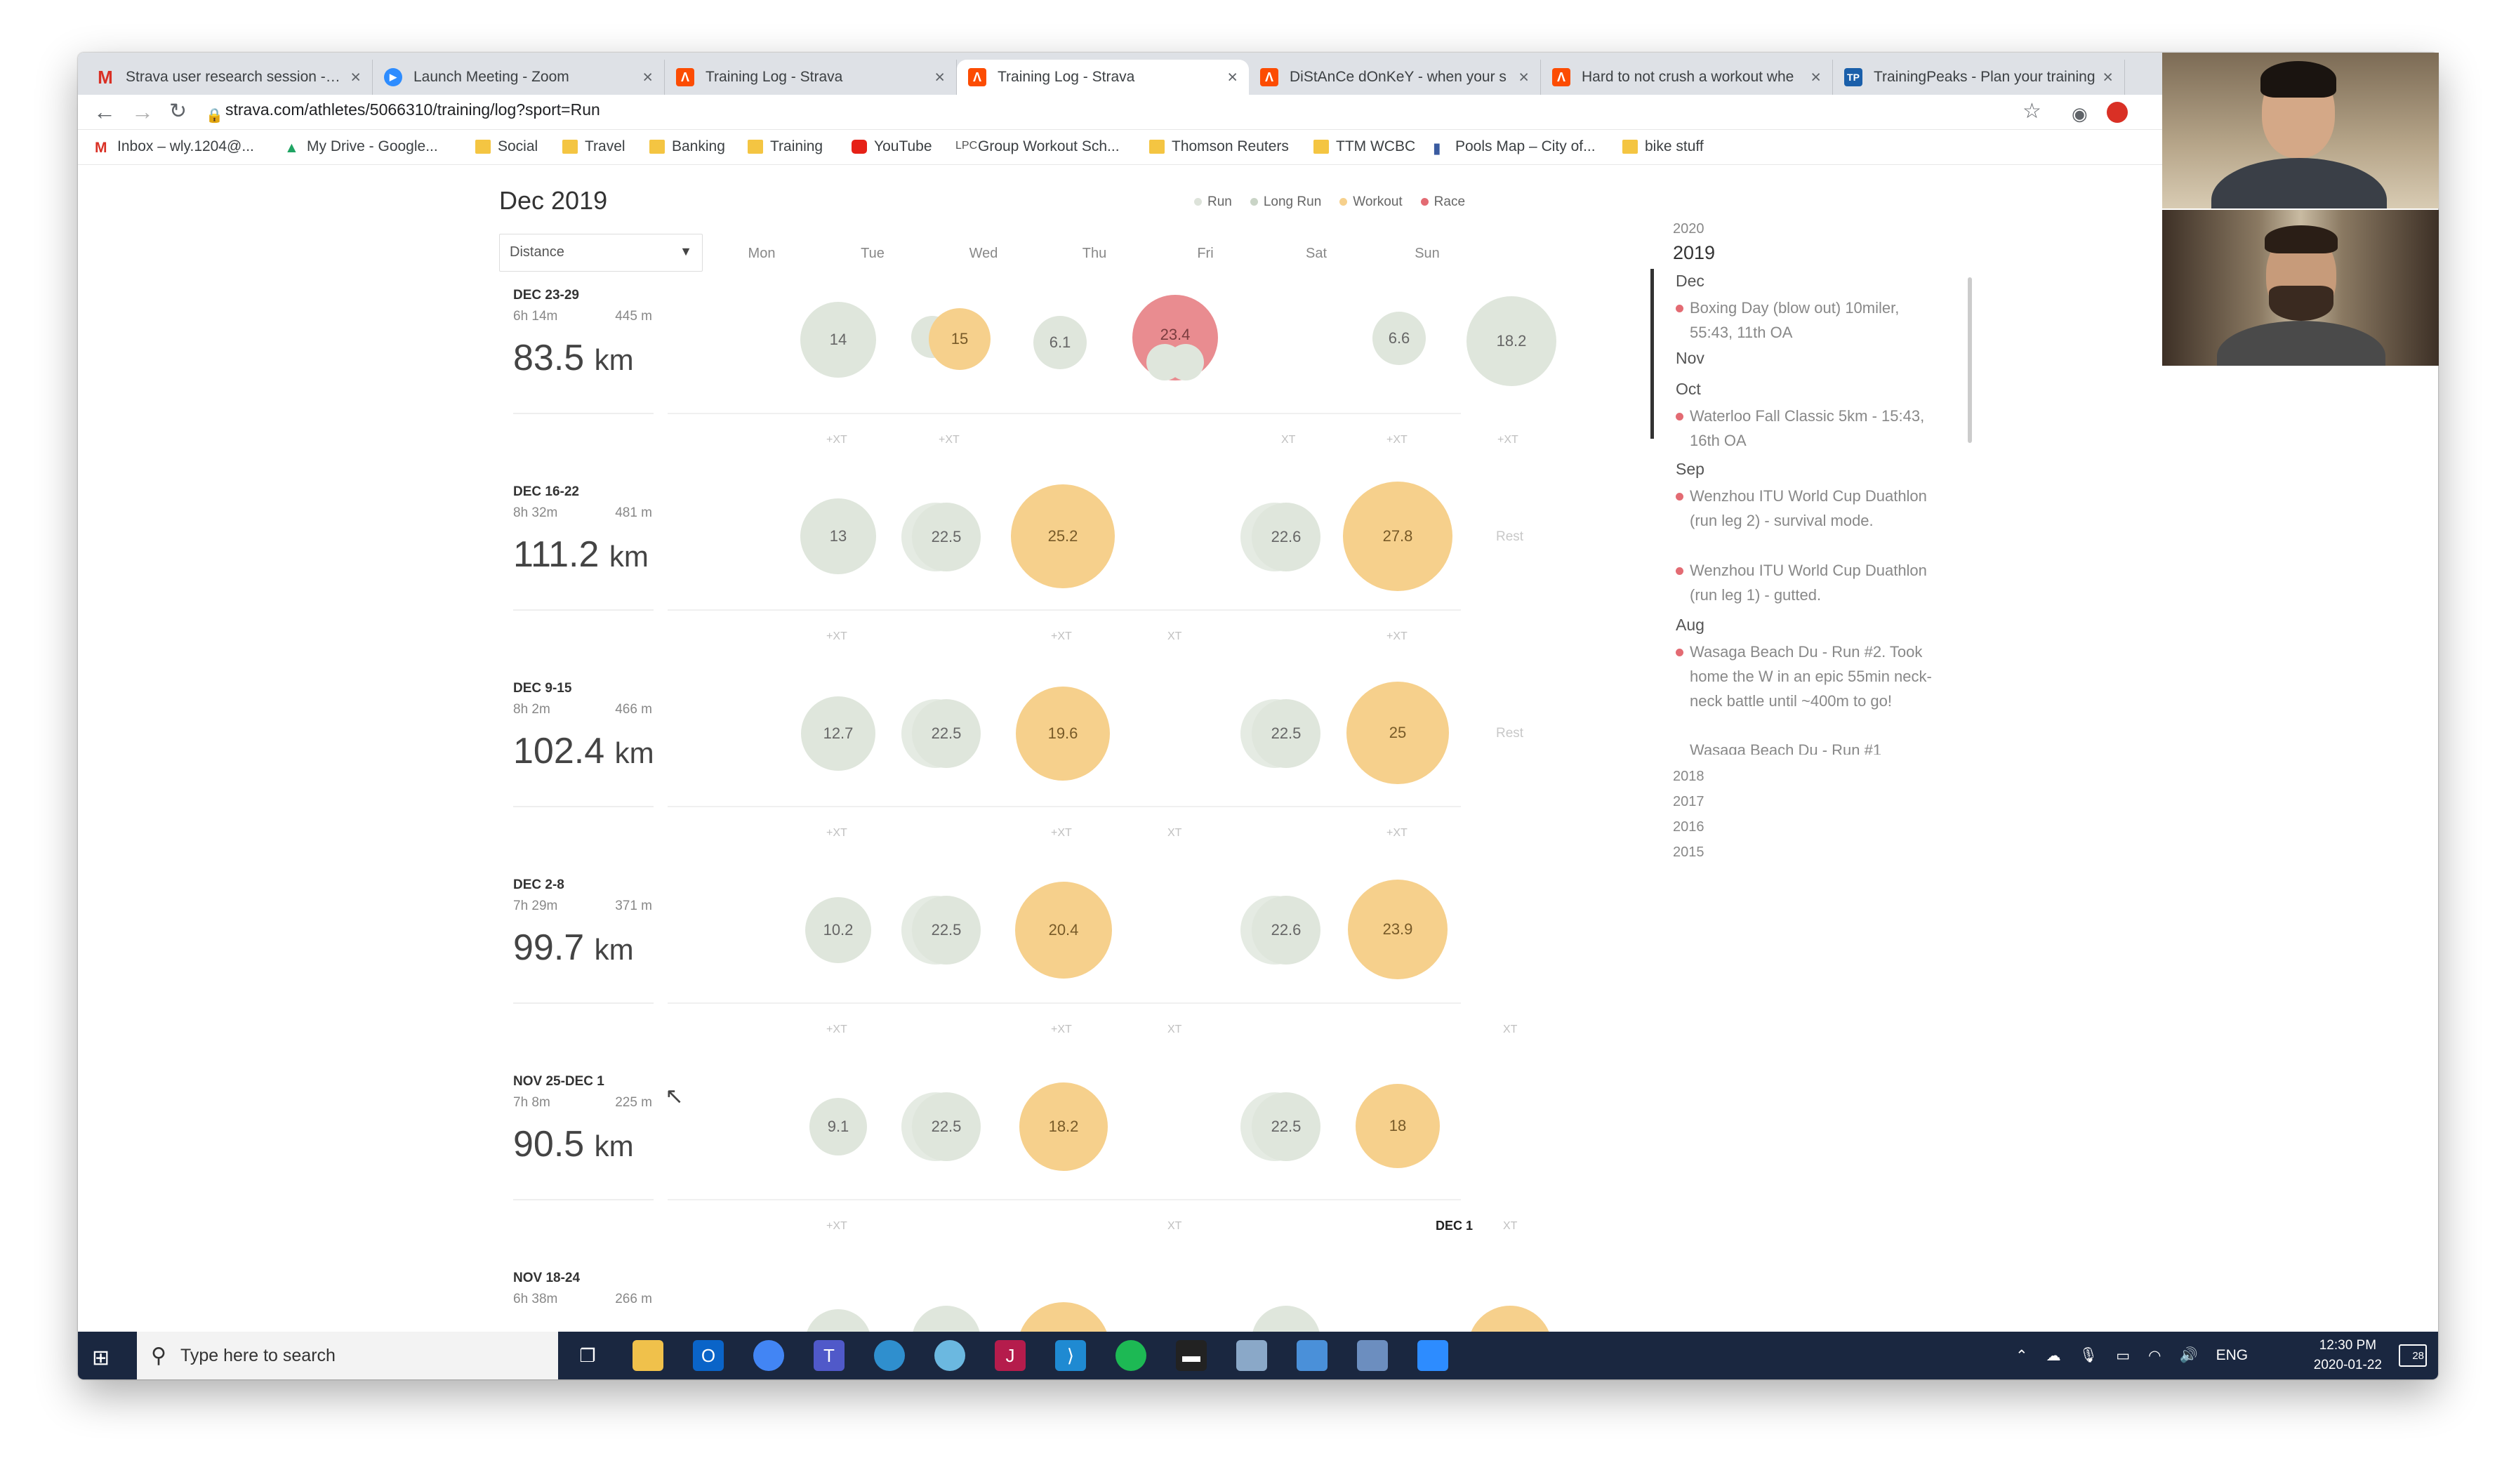  I want to click on bookmark-thomson: Thomson Reuters, so click(1219, 146).